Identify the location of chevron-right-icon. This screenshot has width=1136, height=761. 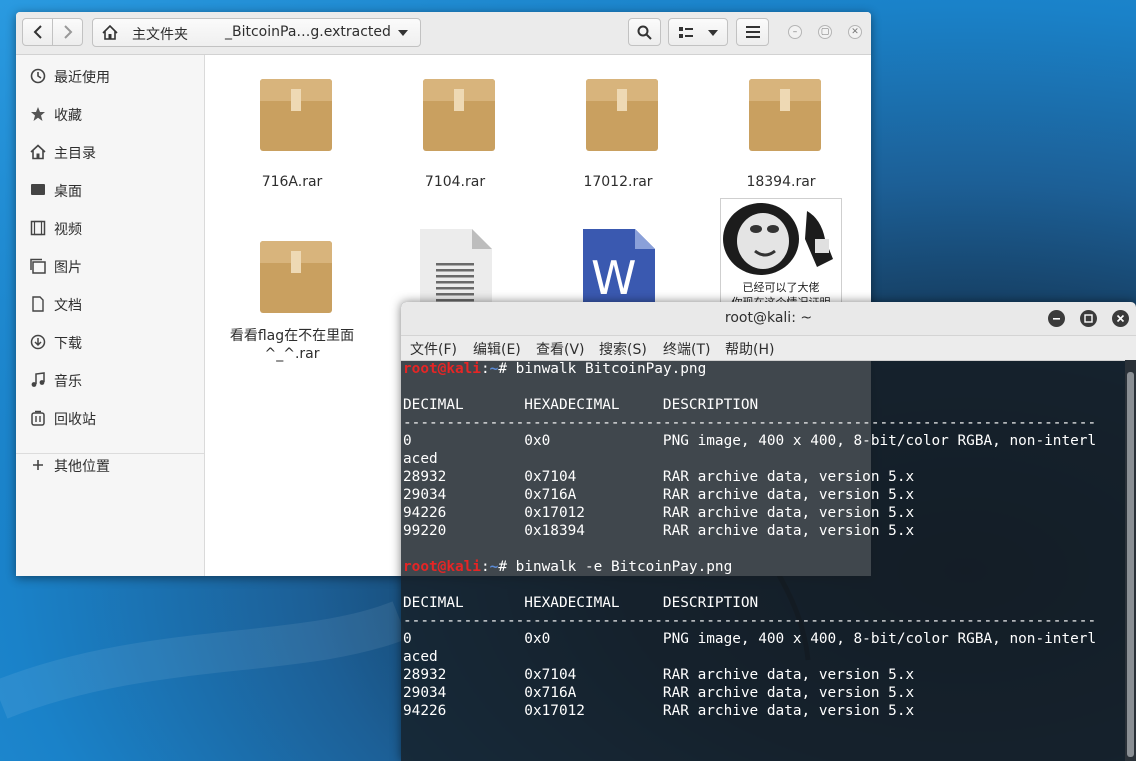
(67, 32).